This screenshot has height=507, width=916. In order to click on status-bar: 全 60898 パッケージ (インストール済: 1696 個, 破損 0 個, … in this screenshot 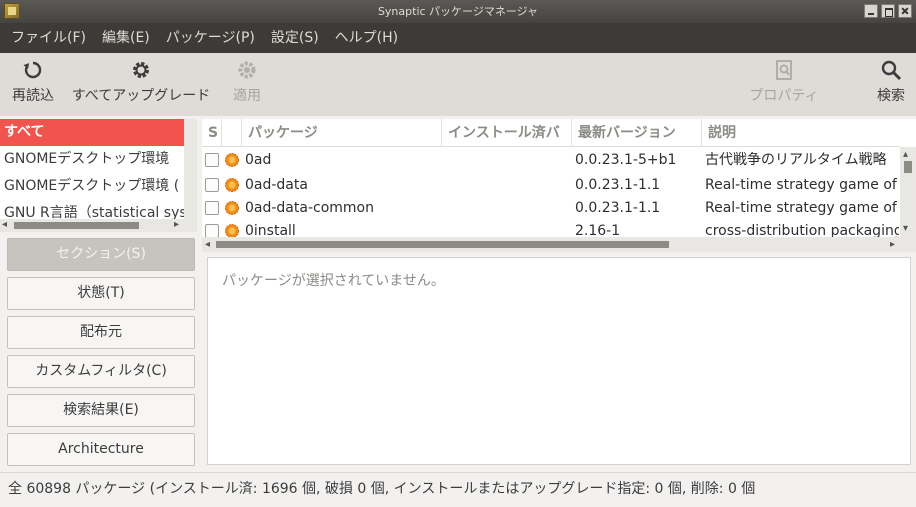, I will do `click(458, 489)`.